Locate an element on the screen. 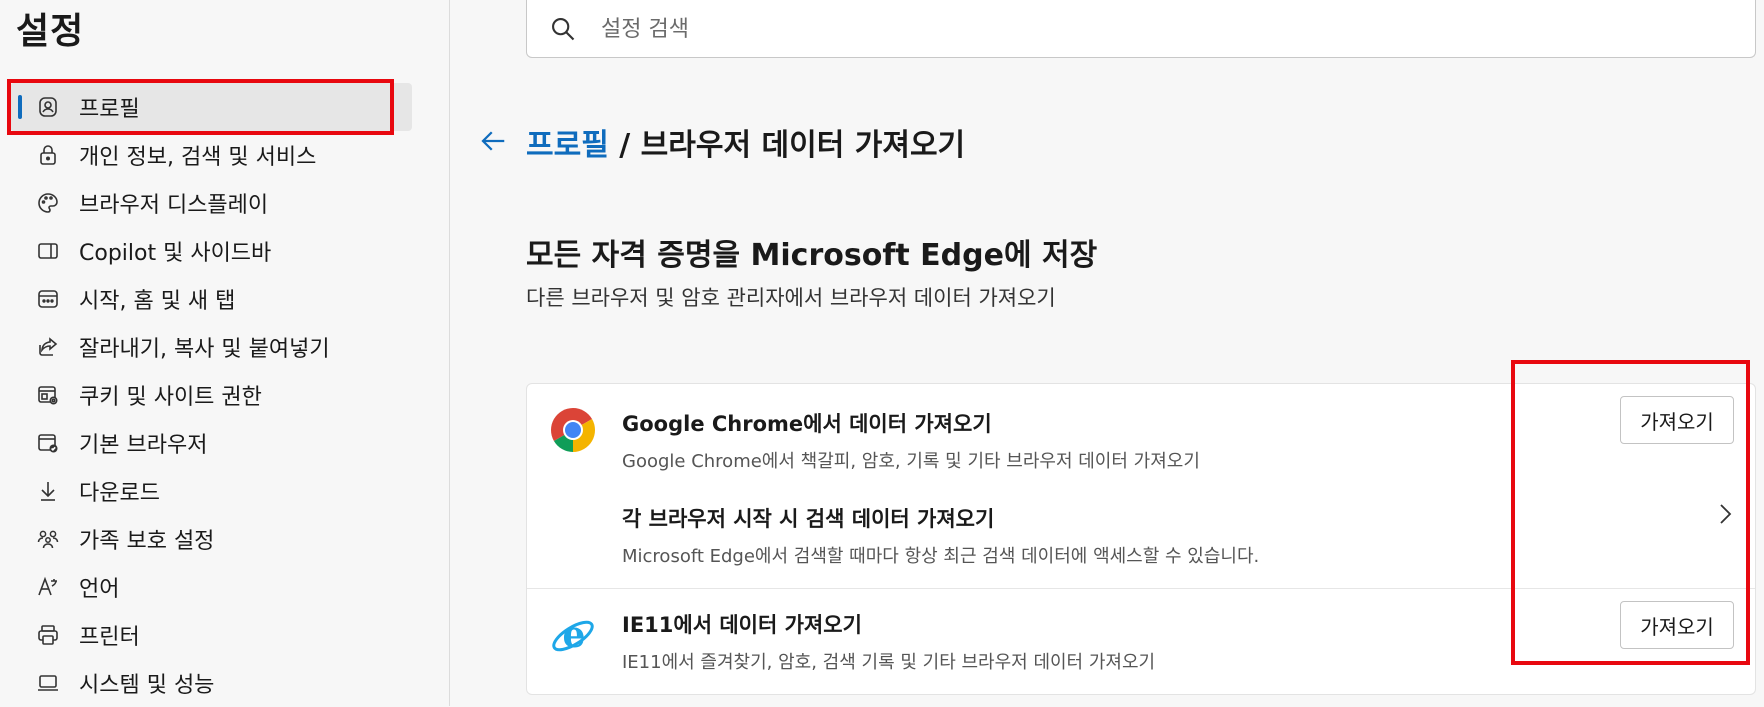  sidebar-item-label: 시작, 홈 및 새 탭 is located at coordinates (157, 301).